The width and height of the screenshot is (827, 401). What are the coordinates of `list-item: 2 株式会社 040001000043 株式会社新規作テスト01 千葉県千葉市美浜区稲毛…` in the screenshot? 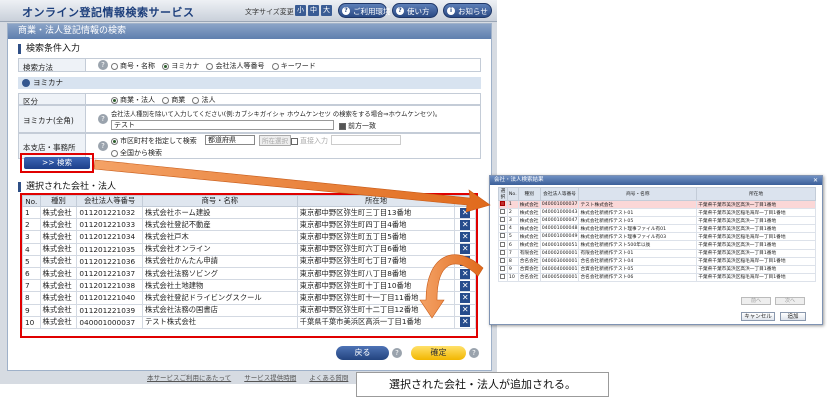 It's located at (657, 213).